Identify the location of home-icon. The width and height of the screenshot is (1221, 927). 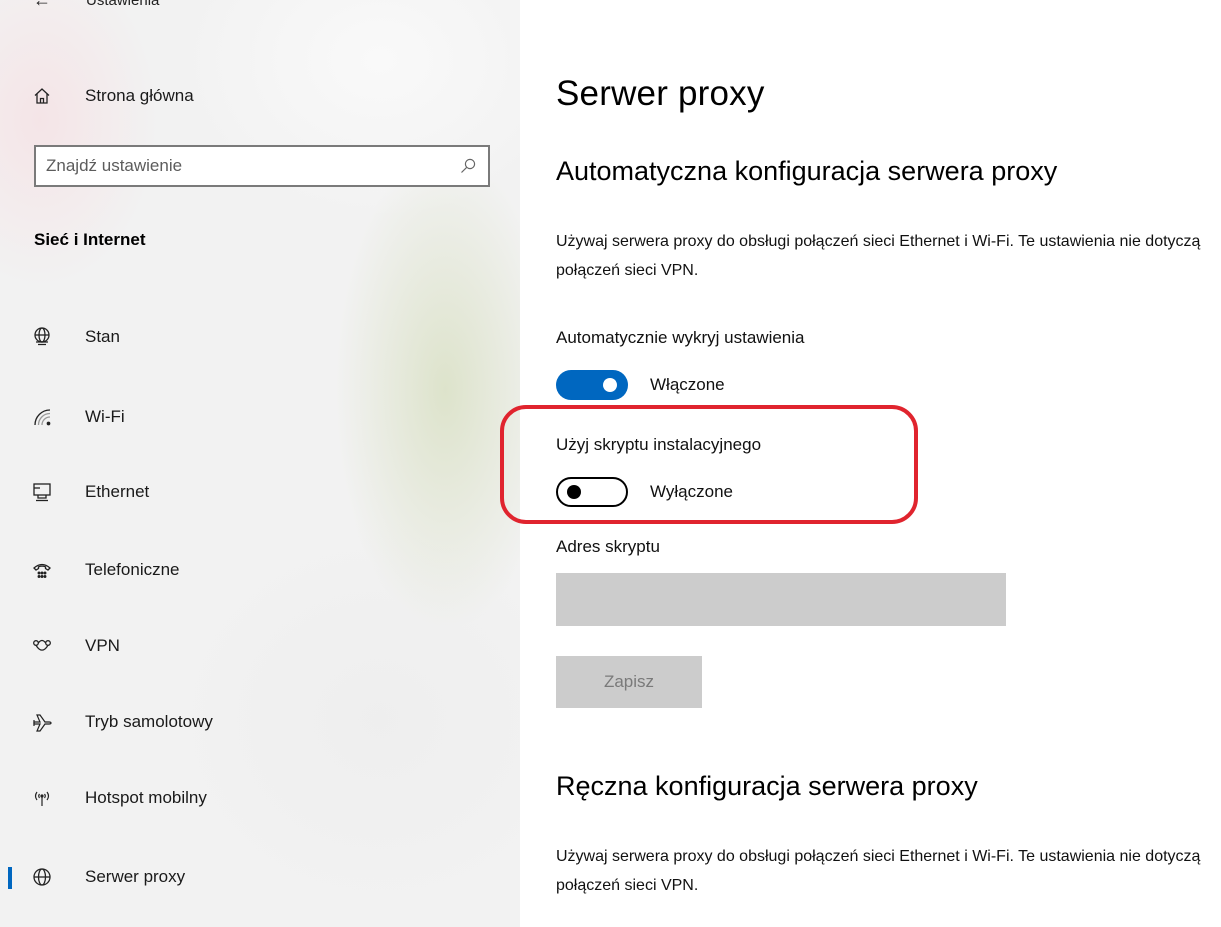
(42, 96).